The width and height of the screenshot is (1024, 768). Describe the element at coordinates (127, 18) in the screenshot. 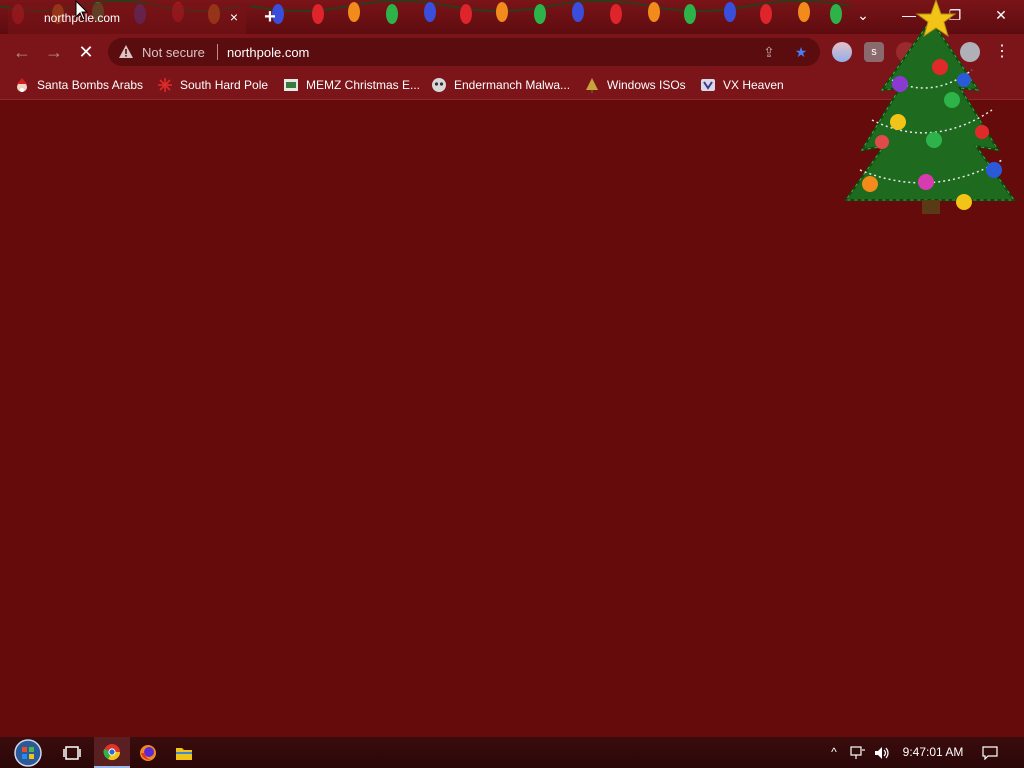

I see `tab-northpole: northpole.com ×` at that location.